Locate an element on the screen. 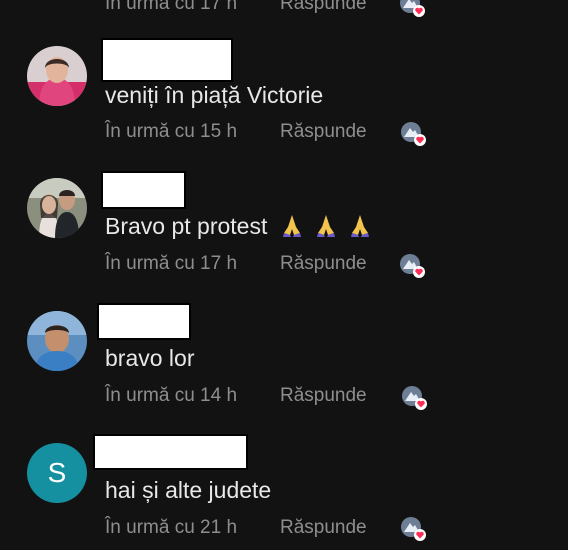 The image size is (568, 550). comment-time: În urmă cu 21 h is located at coordinates (171, 527).